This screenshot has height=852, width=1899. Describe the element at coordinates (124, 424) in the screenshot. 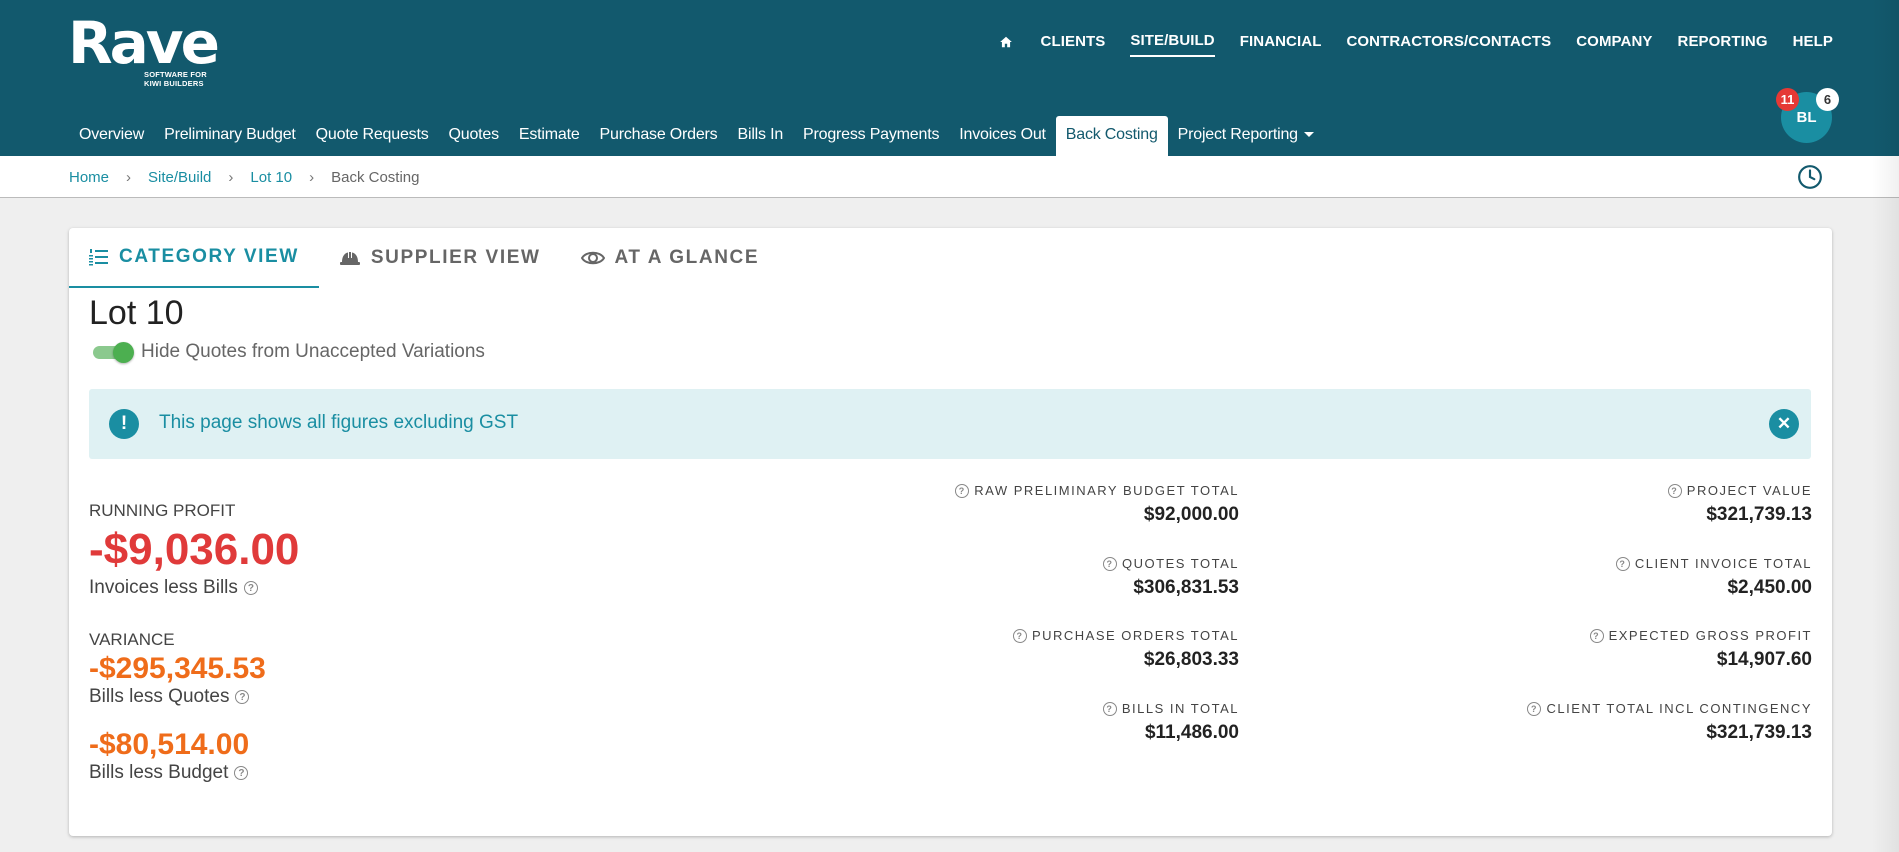

I see `info-exclamation-icon: !` at that location.